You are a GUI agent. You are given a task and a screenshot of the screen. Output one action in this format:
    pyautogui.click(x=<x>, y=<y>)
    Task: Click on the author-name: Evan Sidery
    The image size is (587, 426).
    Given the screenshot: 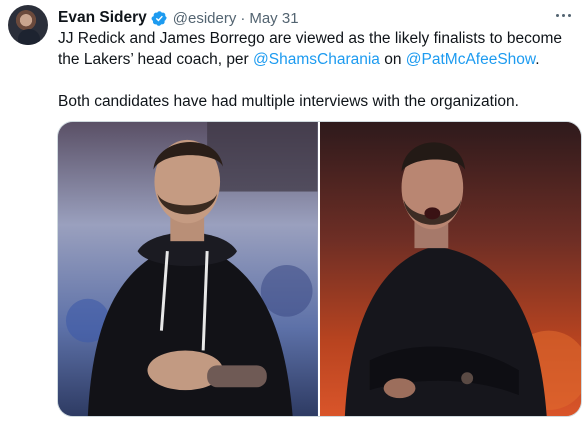 What is the action you would take?
    pyautogui.click(x=102, y=18)
    